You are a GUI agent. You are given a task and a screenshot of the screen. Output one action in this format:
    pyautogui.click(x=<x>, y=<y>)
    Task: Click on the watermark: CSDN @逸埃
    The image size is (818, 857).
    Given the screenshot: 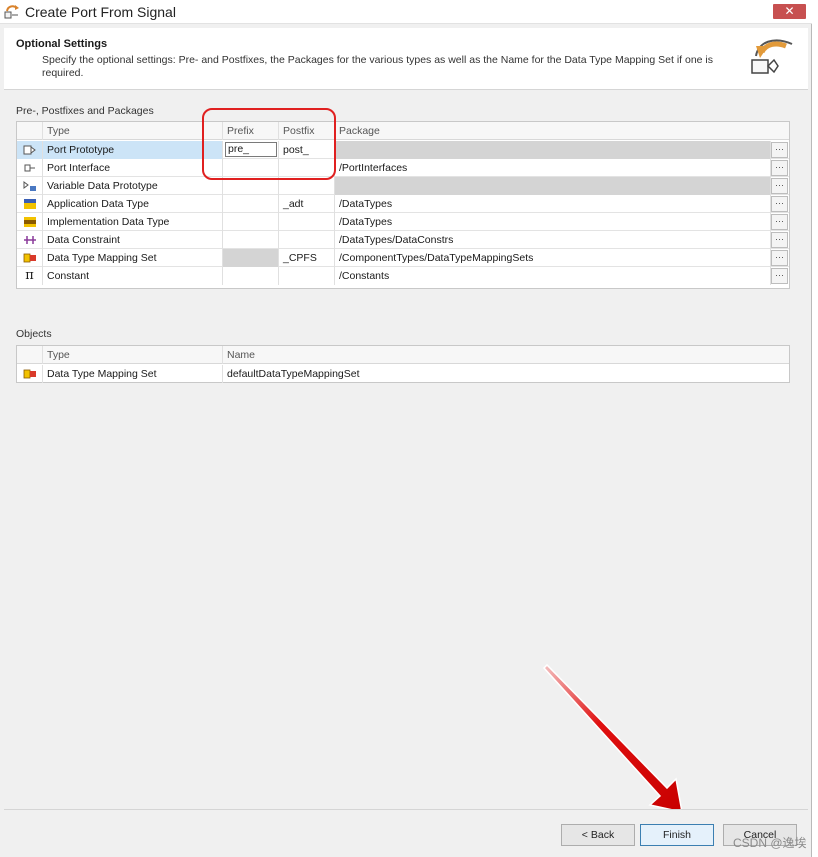 What is the action you would take?
    pyautogui.click(x=770, y=843)
    